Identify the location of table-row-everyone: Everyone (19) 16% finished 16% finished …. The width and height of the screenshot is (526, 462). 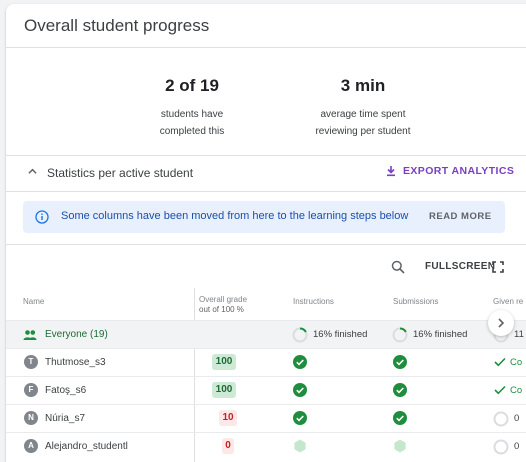
(266, 334).